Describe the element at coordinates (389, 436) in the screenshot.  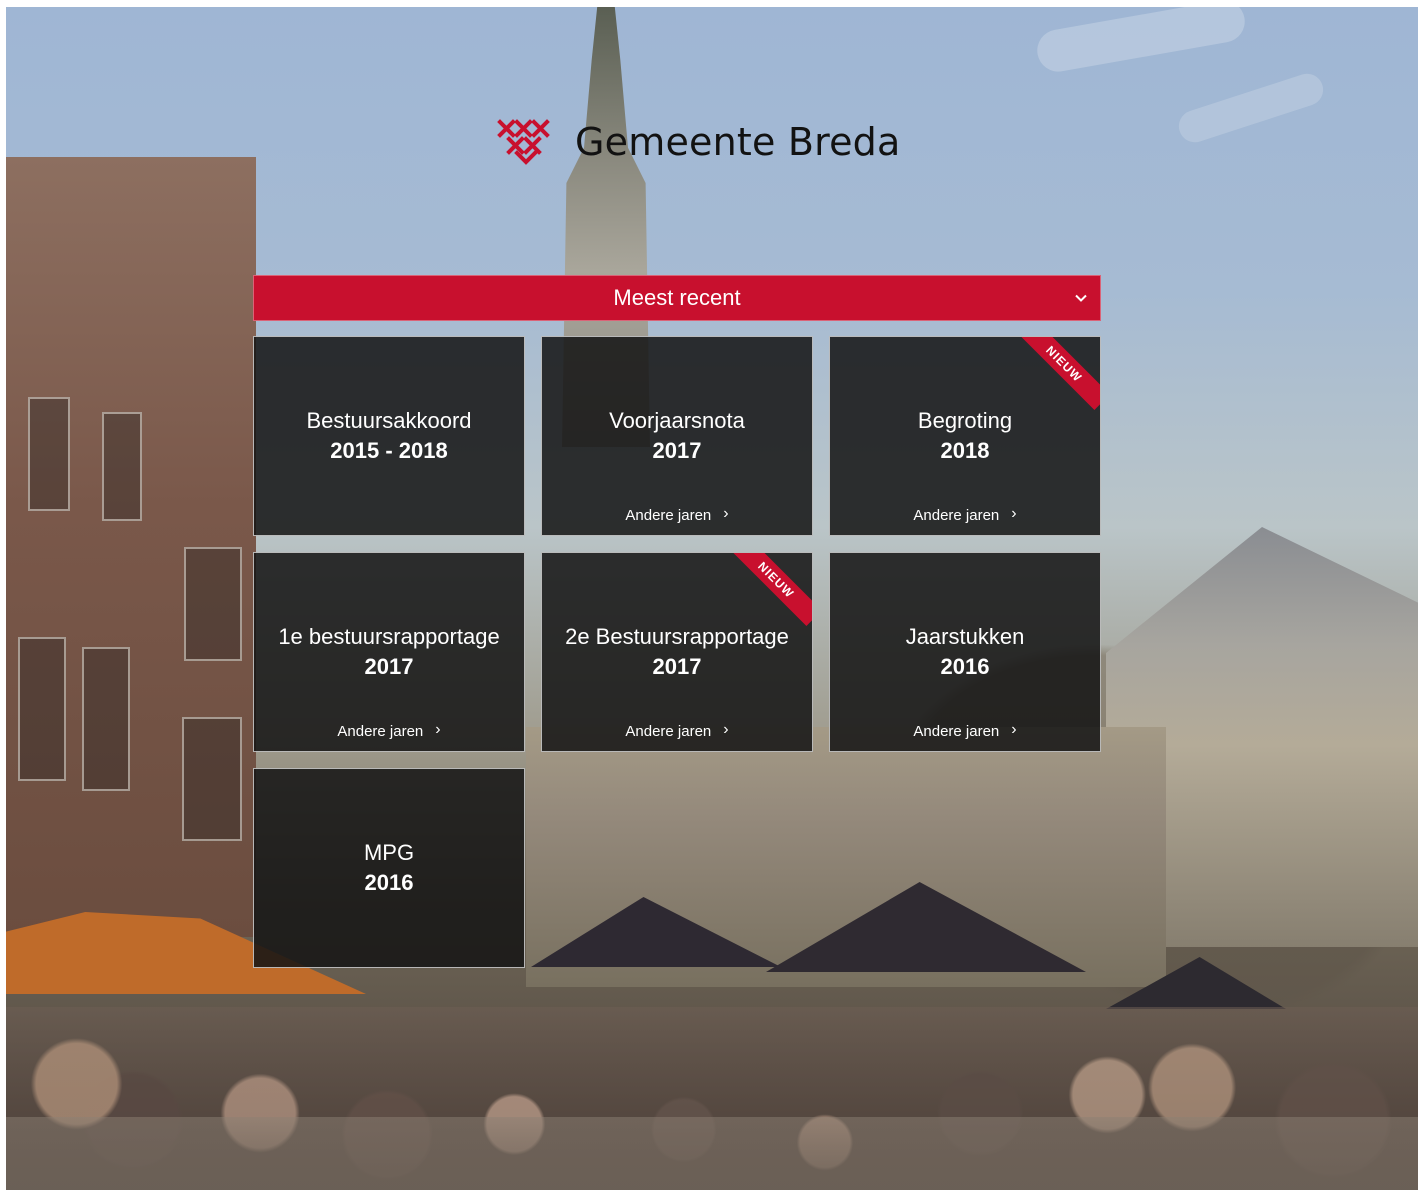
I see `document-tile: Bestuursakkoord 2015 - 2018` at that location.